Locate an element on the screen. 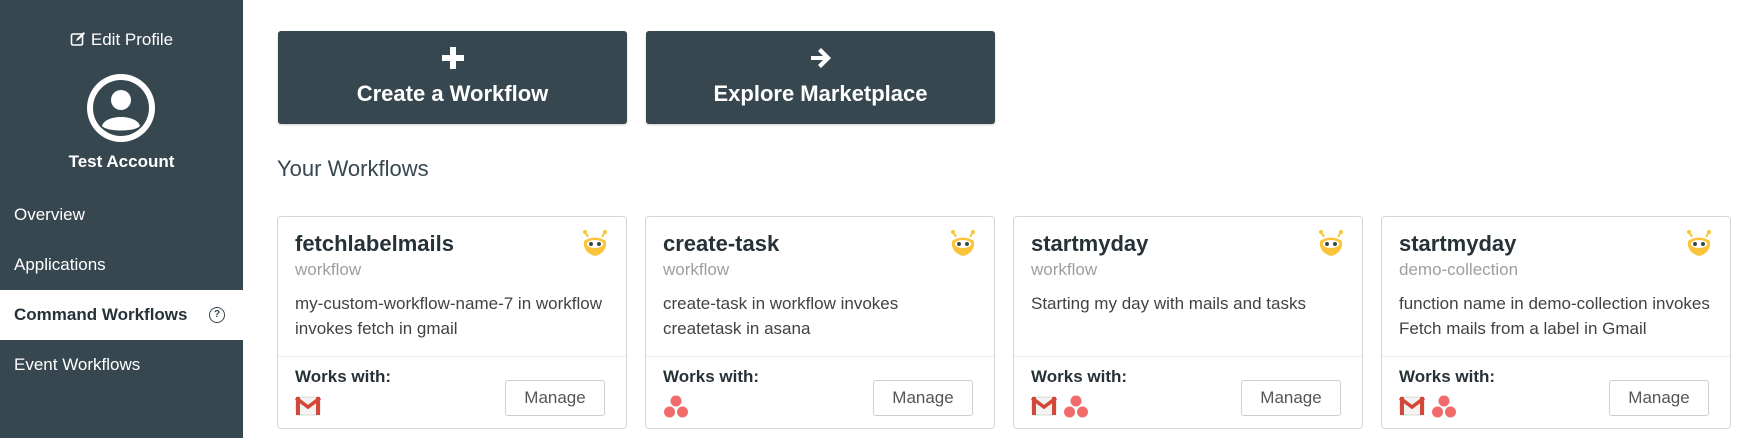 Image resolution: width=1741 pixels, height=438 pixels. sidebar-item-overview: Overview is located at coordinates (121, 215).